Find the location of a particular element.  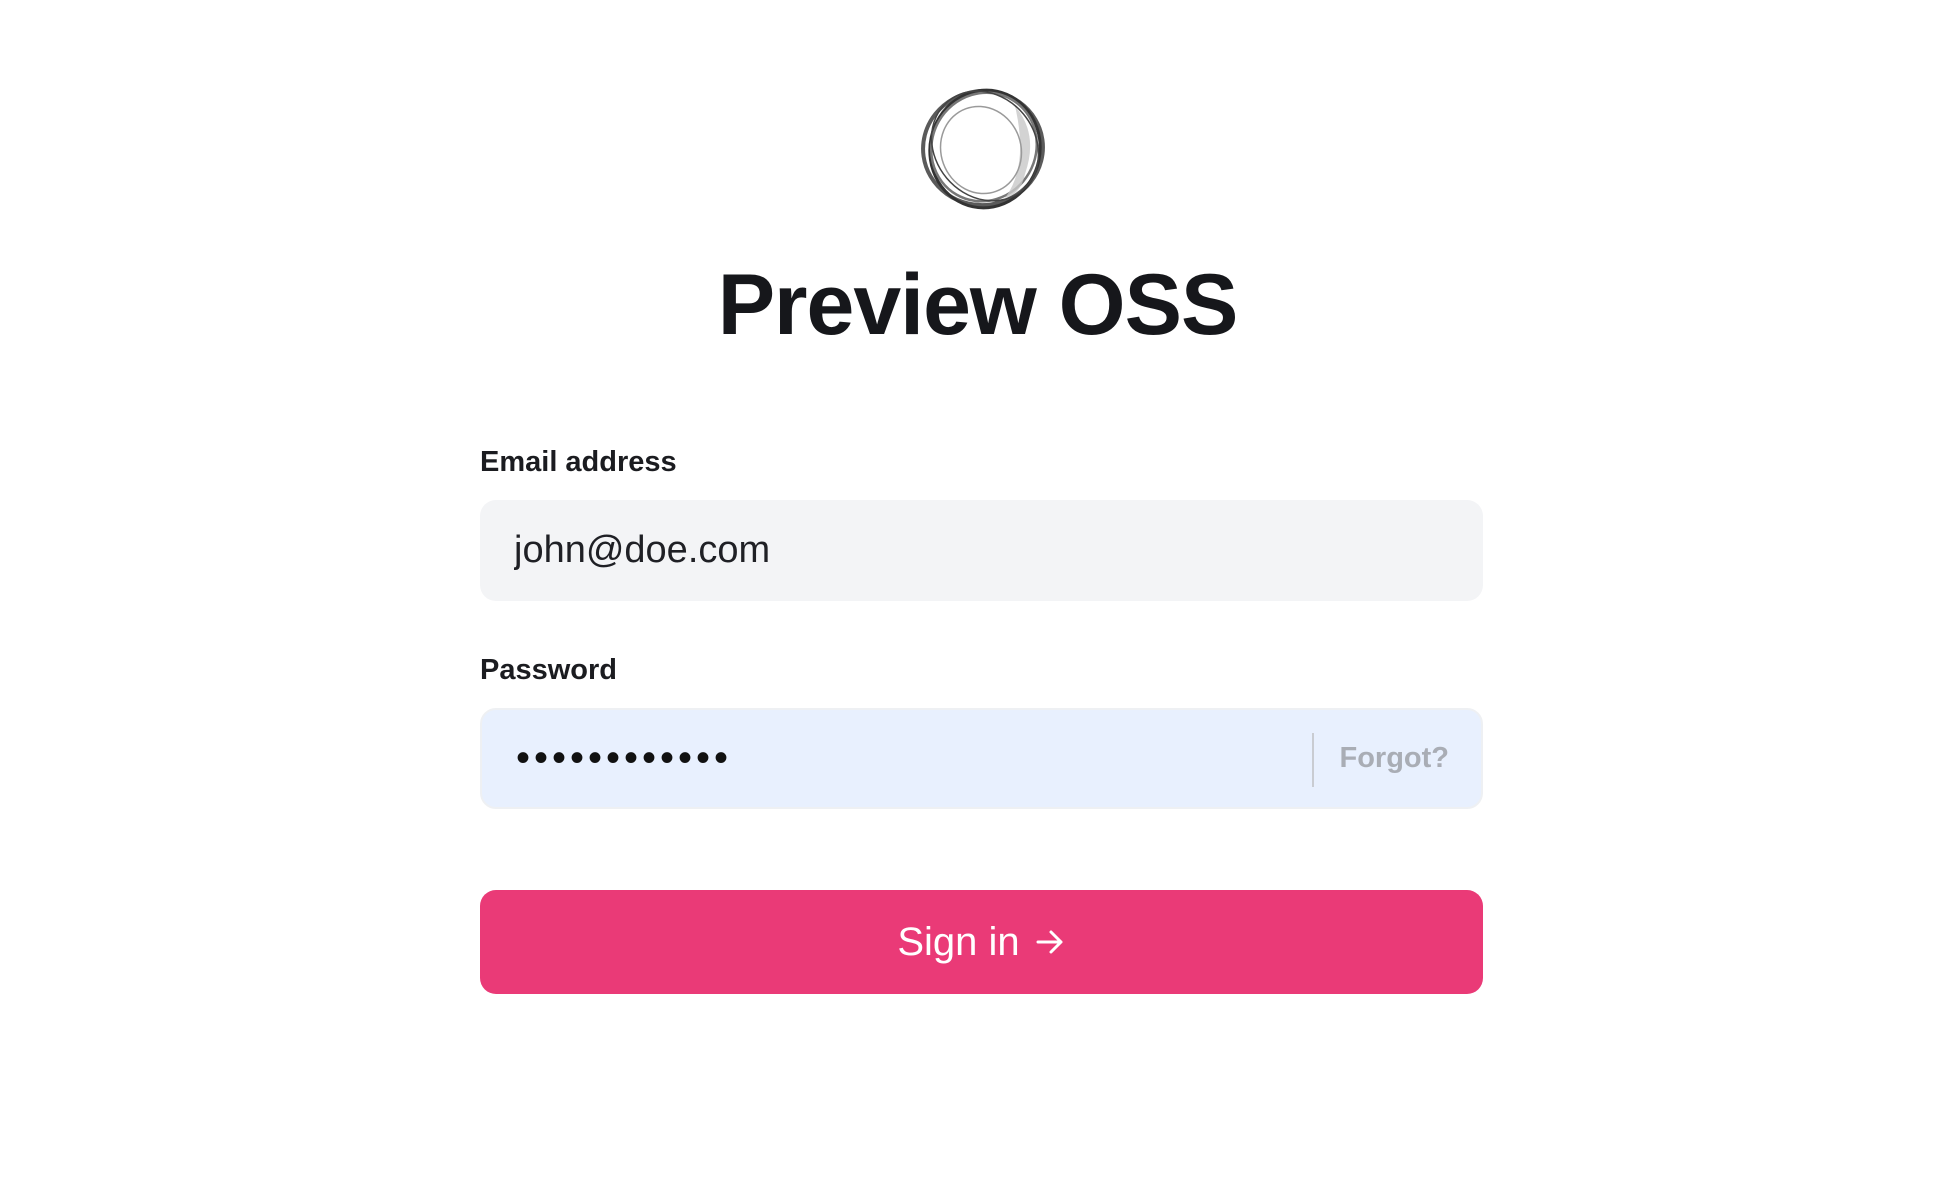

password-field-container: Forgot? is located at coordinates (981, 758).